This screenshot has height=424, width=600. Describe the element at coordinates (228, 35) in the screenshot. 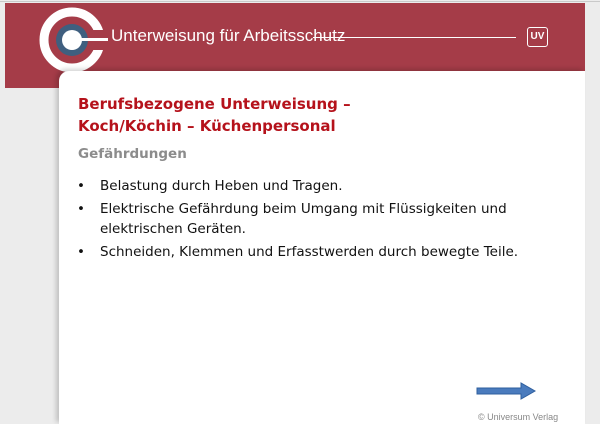

I see `header-title: Unterweisung für Arbeitsschutz` at that location.